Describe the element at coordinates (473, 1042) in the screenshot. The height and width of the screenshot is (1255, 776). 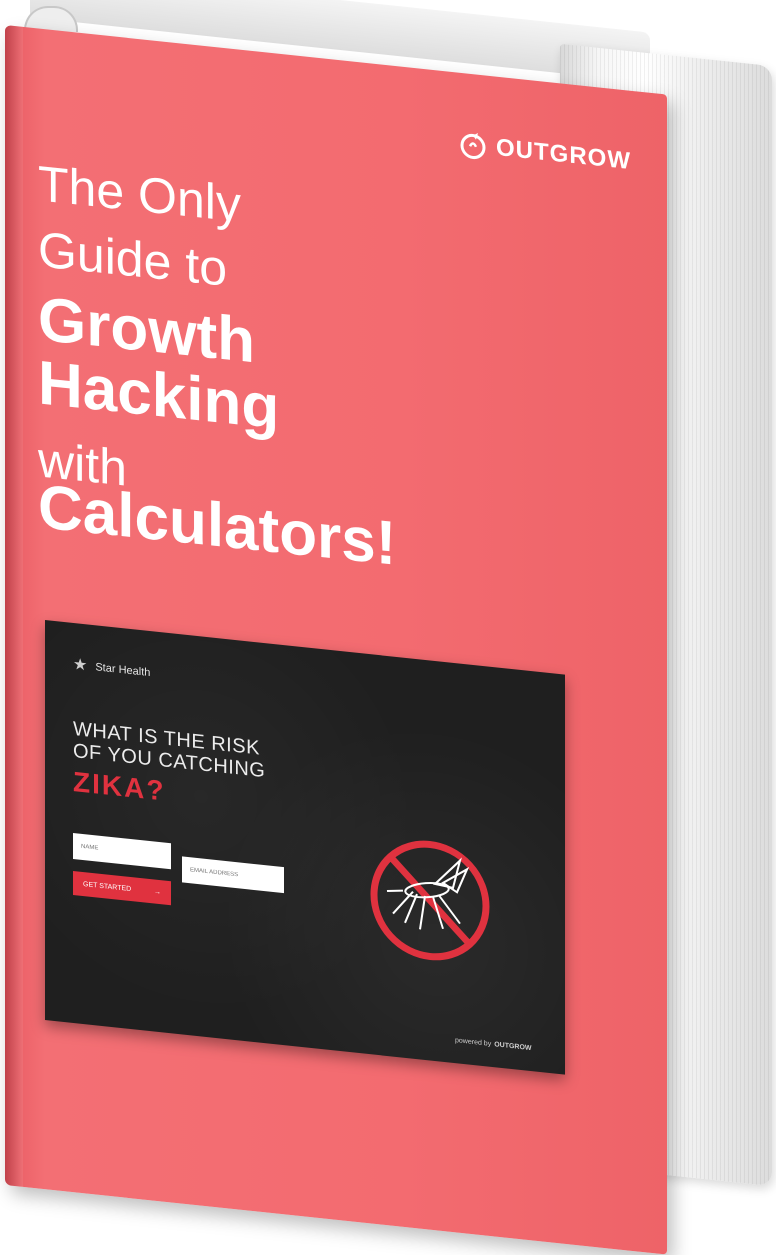
I see `powered-by-label: powered by` at that location.